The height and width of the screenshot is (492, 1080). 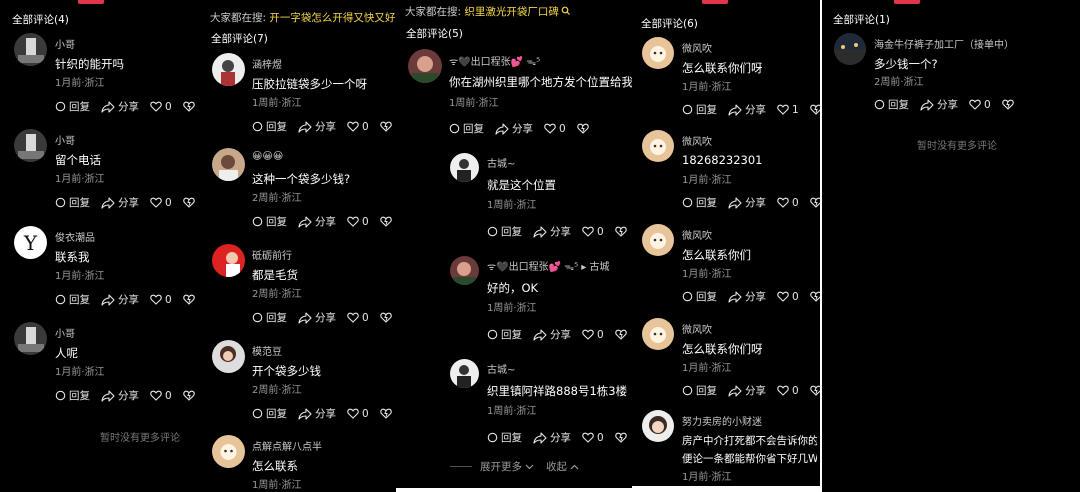 What do you see at coordinates (287, 445) in the screenshot?
I see `comment-username: 点解点解八点半` at bounding box center [287, 445].